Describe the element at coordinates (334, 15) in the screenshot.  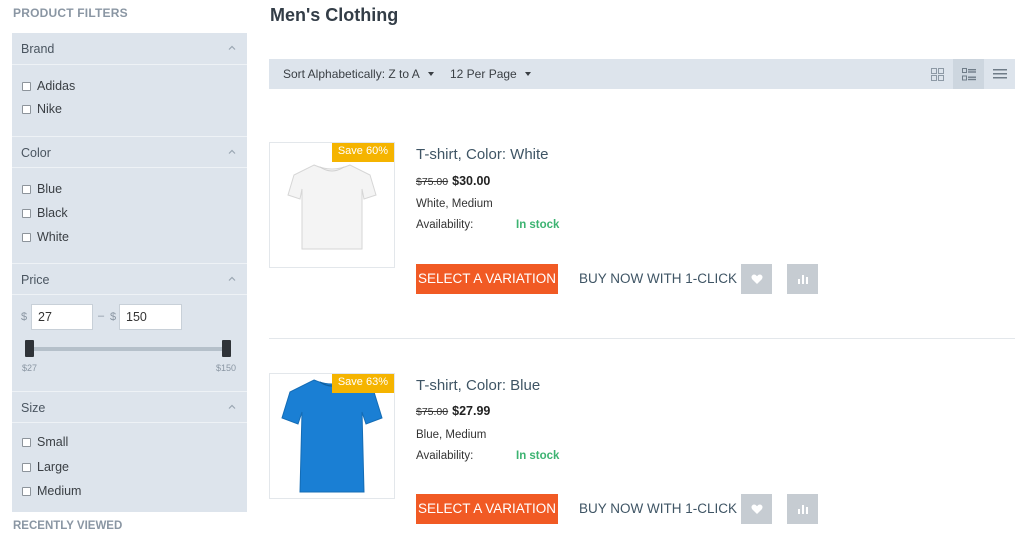
I see `page-title: Men's Clothing` at that location.